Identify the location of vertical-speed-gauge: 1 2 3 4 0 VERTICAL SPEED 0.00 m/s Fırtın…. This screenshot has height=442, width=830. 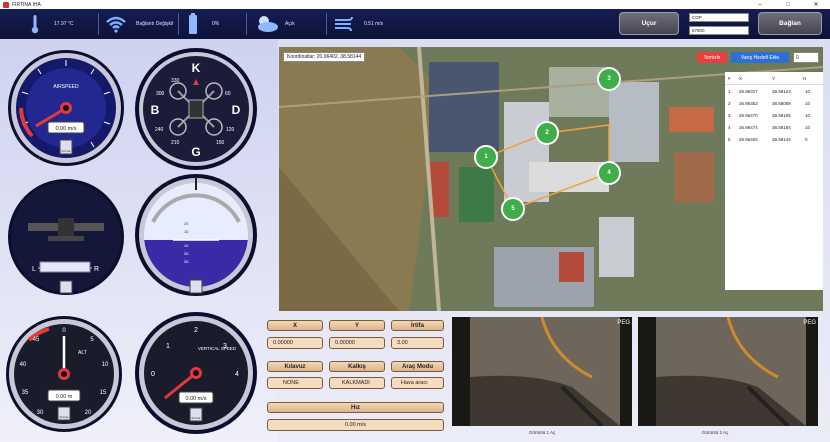
(196, 373).